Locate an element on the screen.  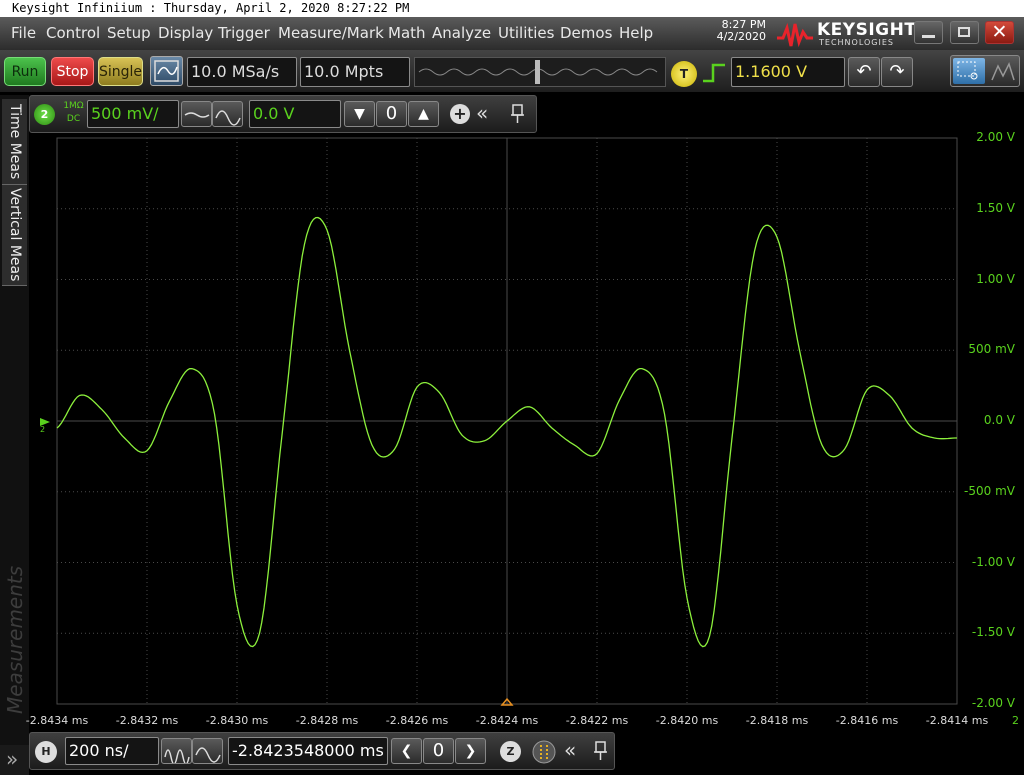
y-tick-label: -1.00 V is located at coordinates (993, 561).